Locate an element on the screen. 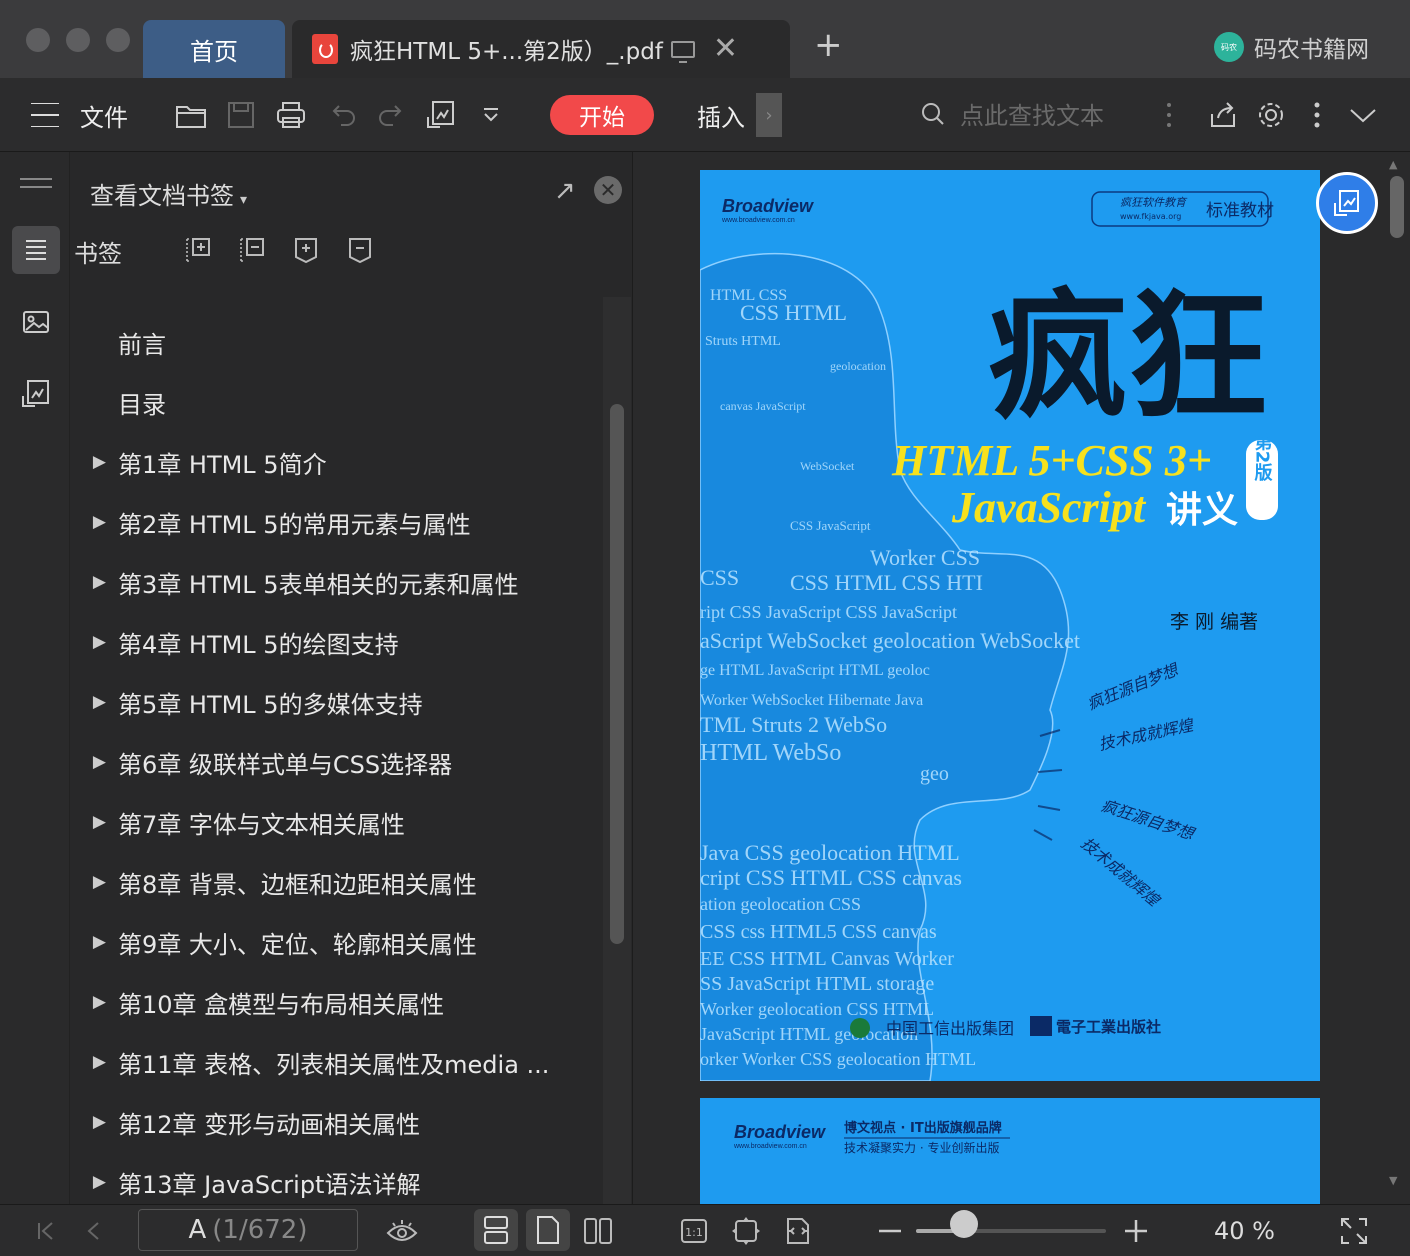  tab-document: 疯狂HTML 5+...第2版）_.pdf ✕ is located at coordinates (541, 49).